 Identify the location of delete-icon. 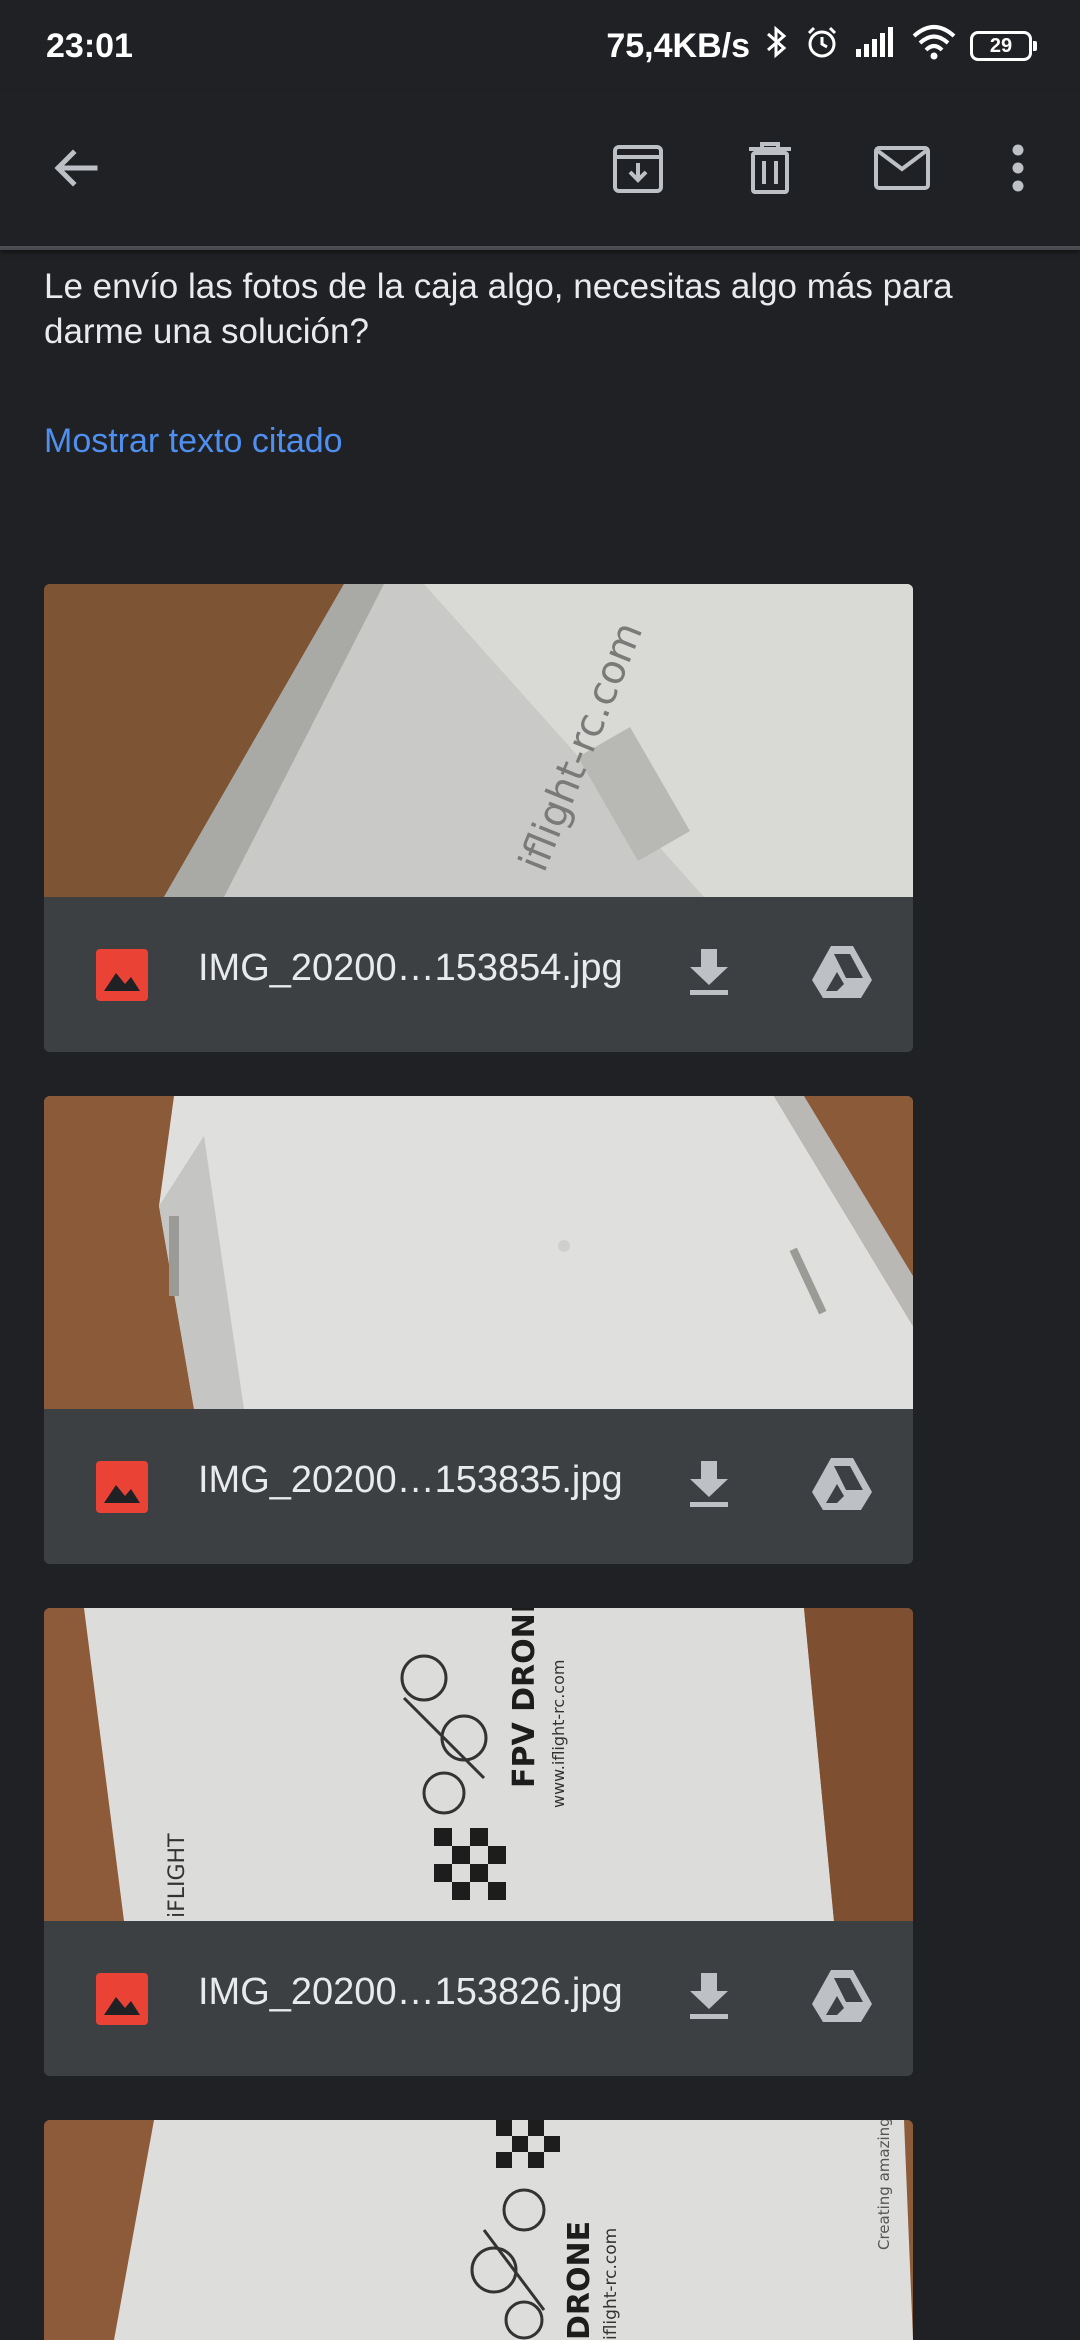
(770, 170).